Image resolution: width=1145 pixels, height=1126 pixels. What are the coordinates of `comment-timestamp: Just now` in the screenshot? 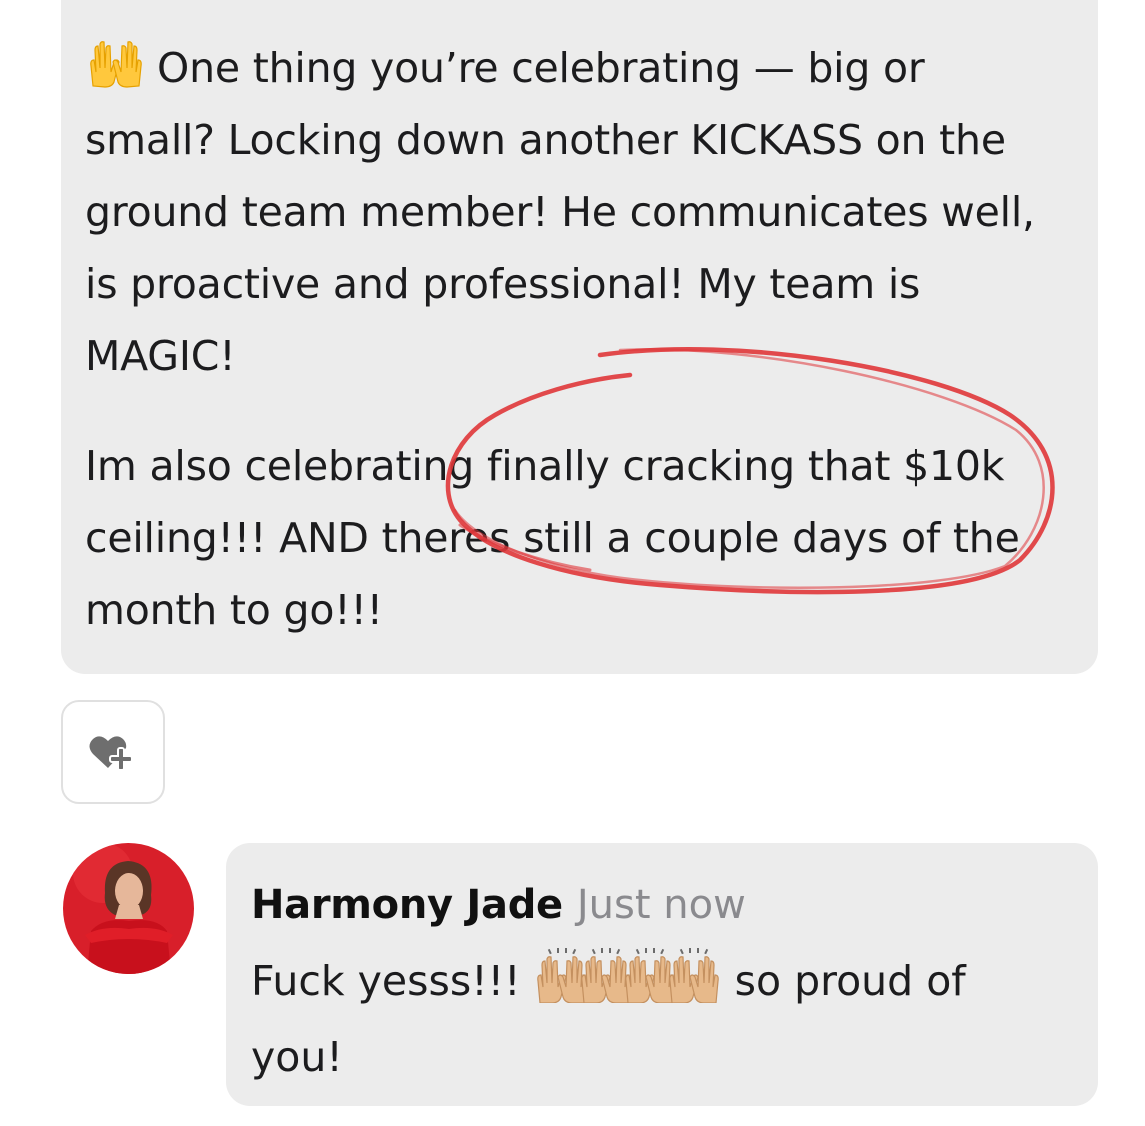 It's located at (661, 905).